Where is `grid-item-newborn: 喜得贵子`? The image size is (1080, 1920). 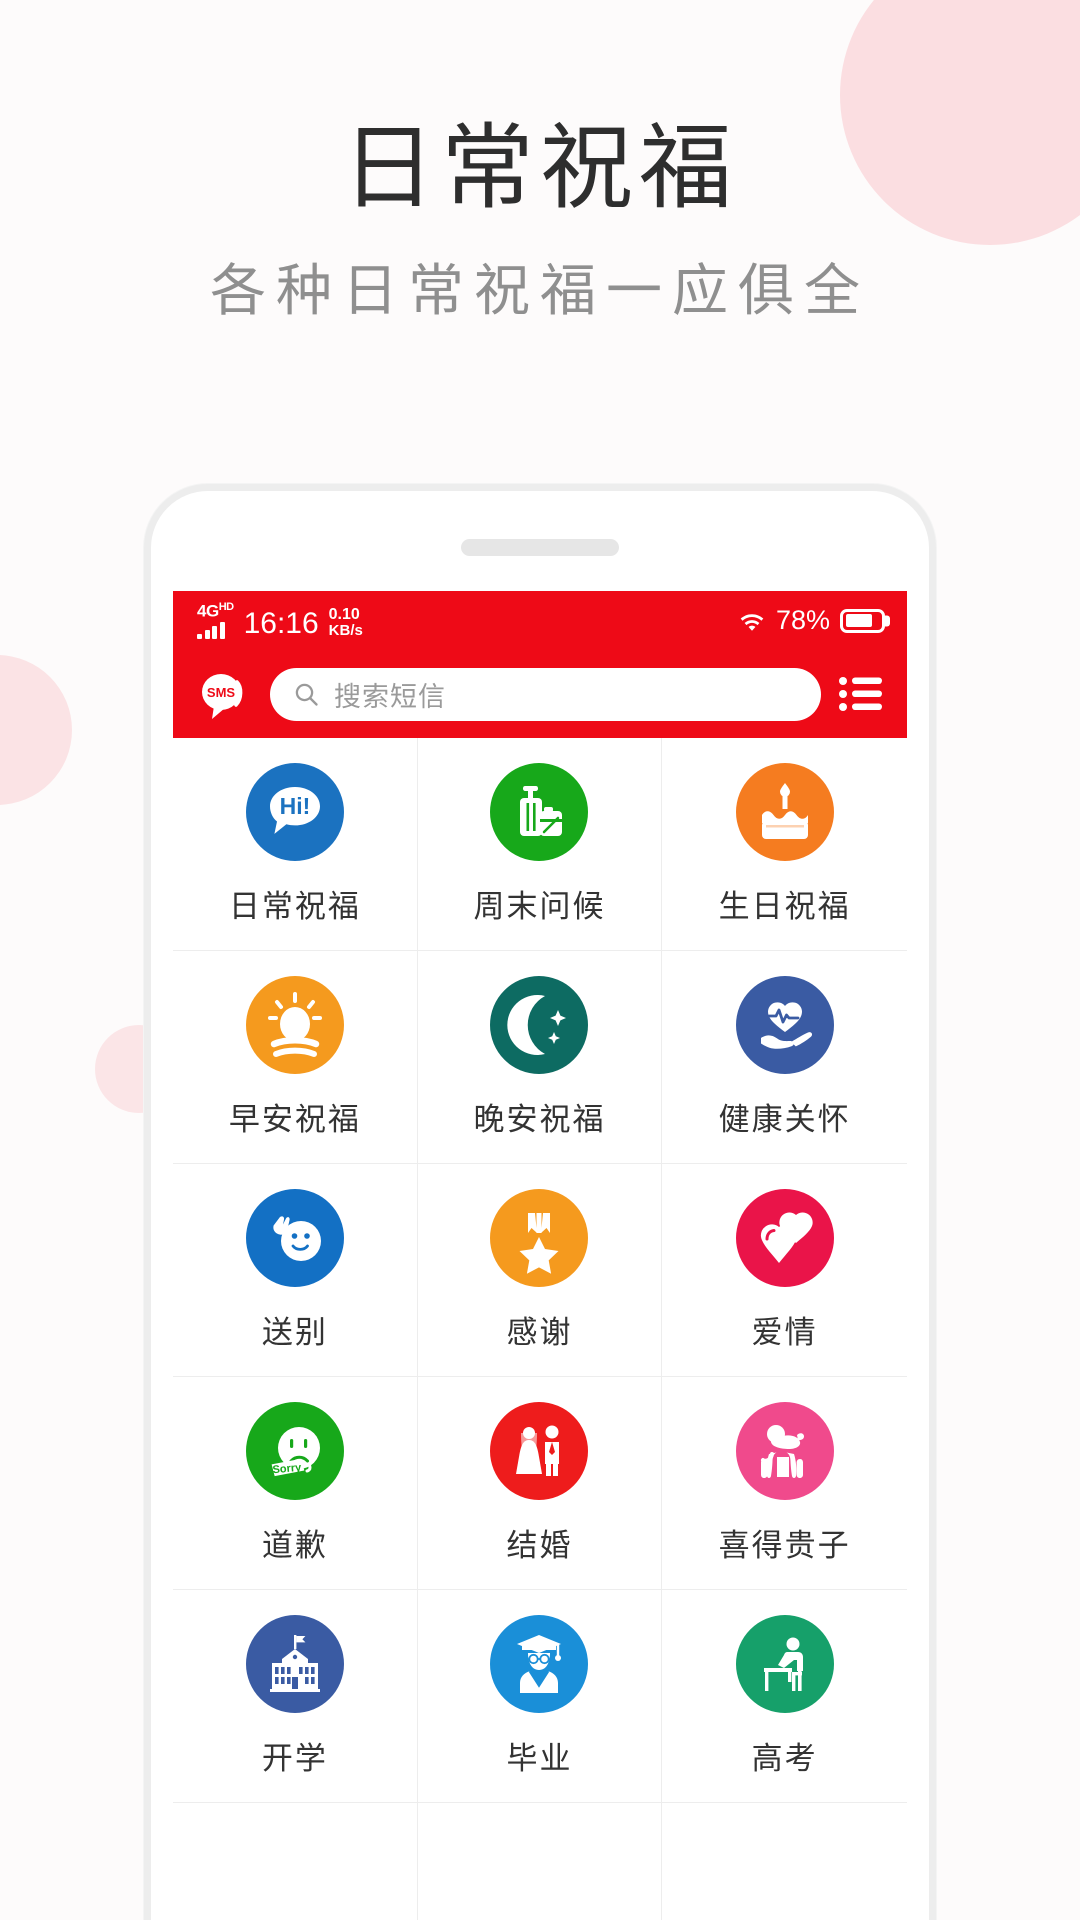 grid-item-newborn: 喜得贵子 is located at coordinates (784, 1483).